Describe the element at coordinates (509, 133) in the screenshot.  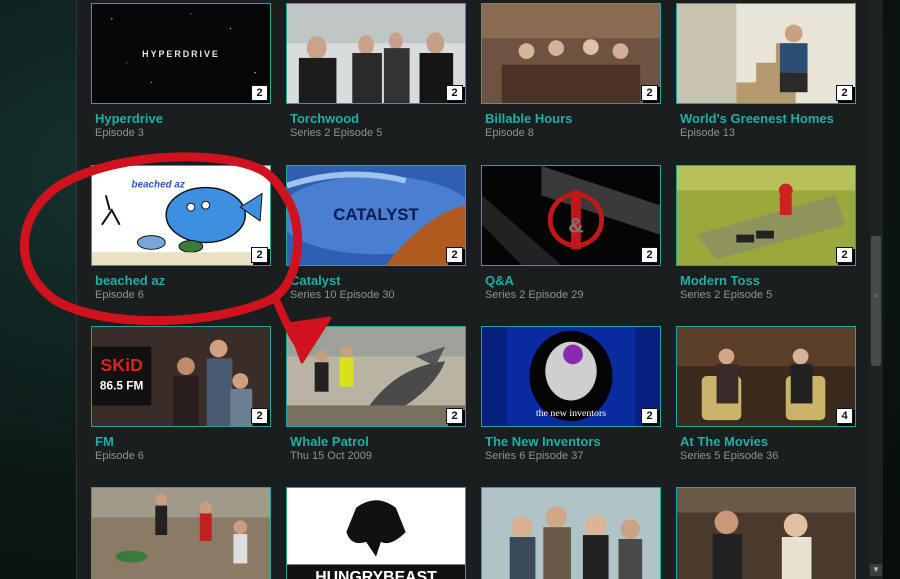
I see `episode-subtitle: Episode 8` at that location.